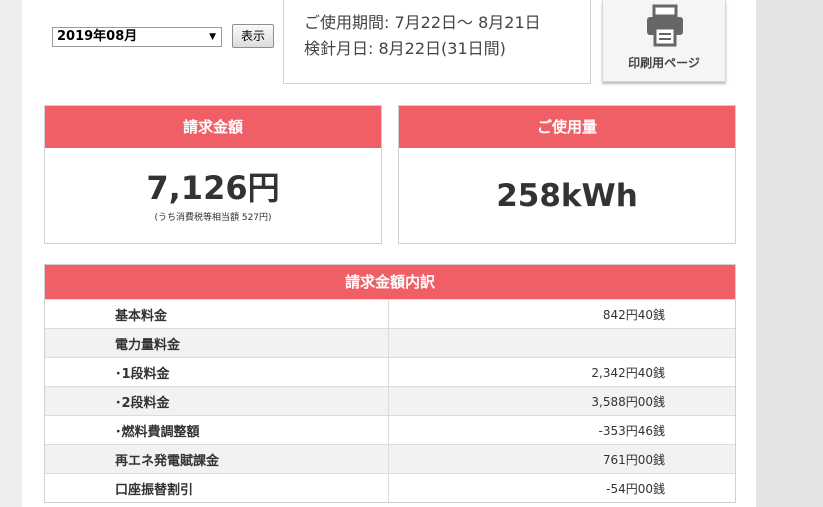  Describe the element at coordinates (253, 36) in the screenshot. I see `show-button: 表示` at that location.